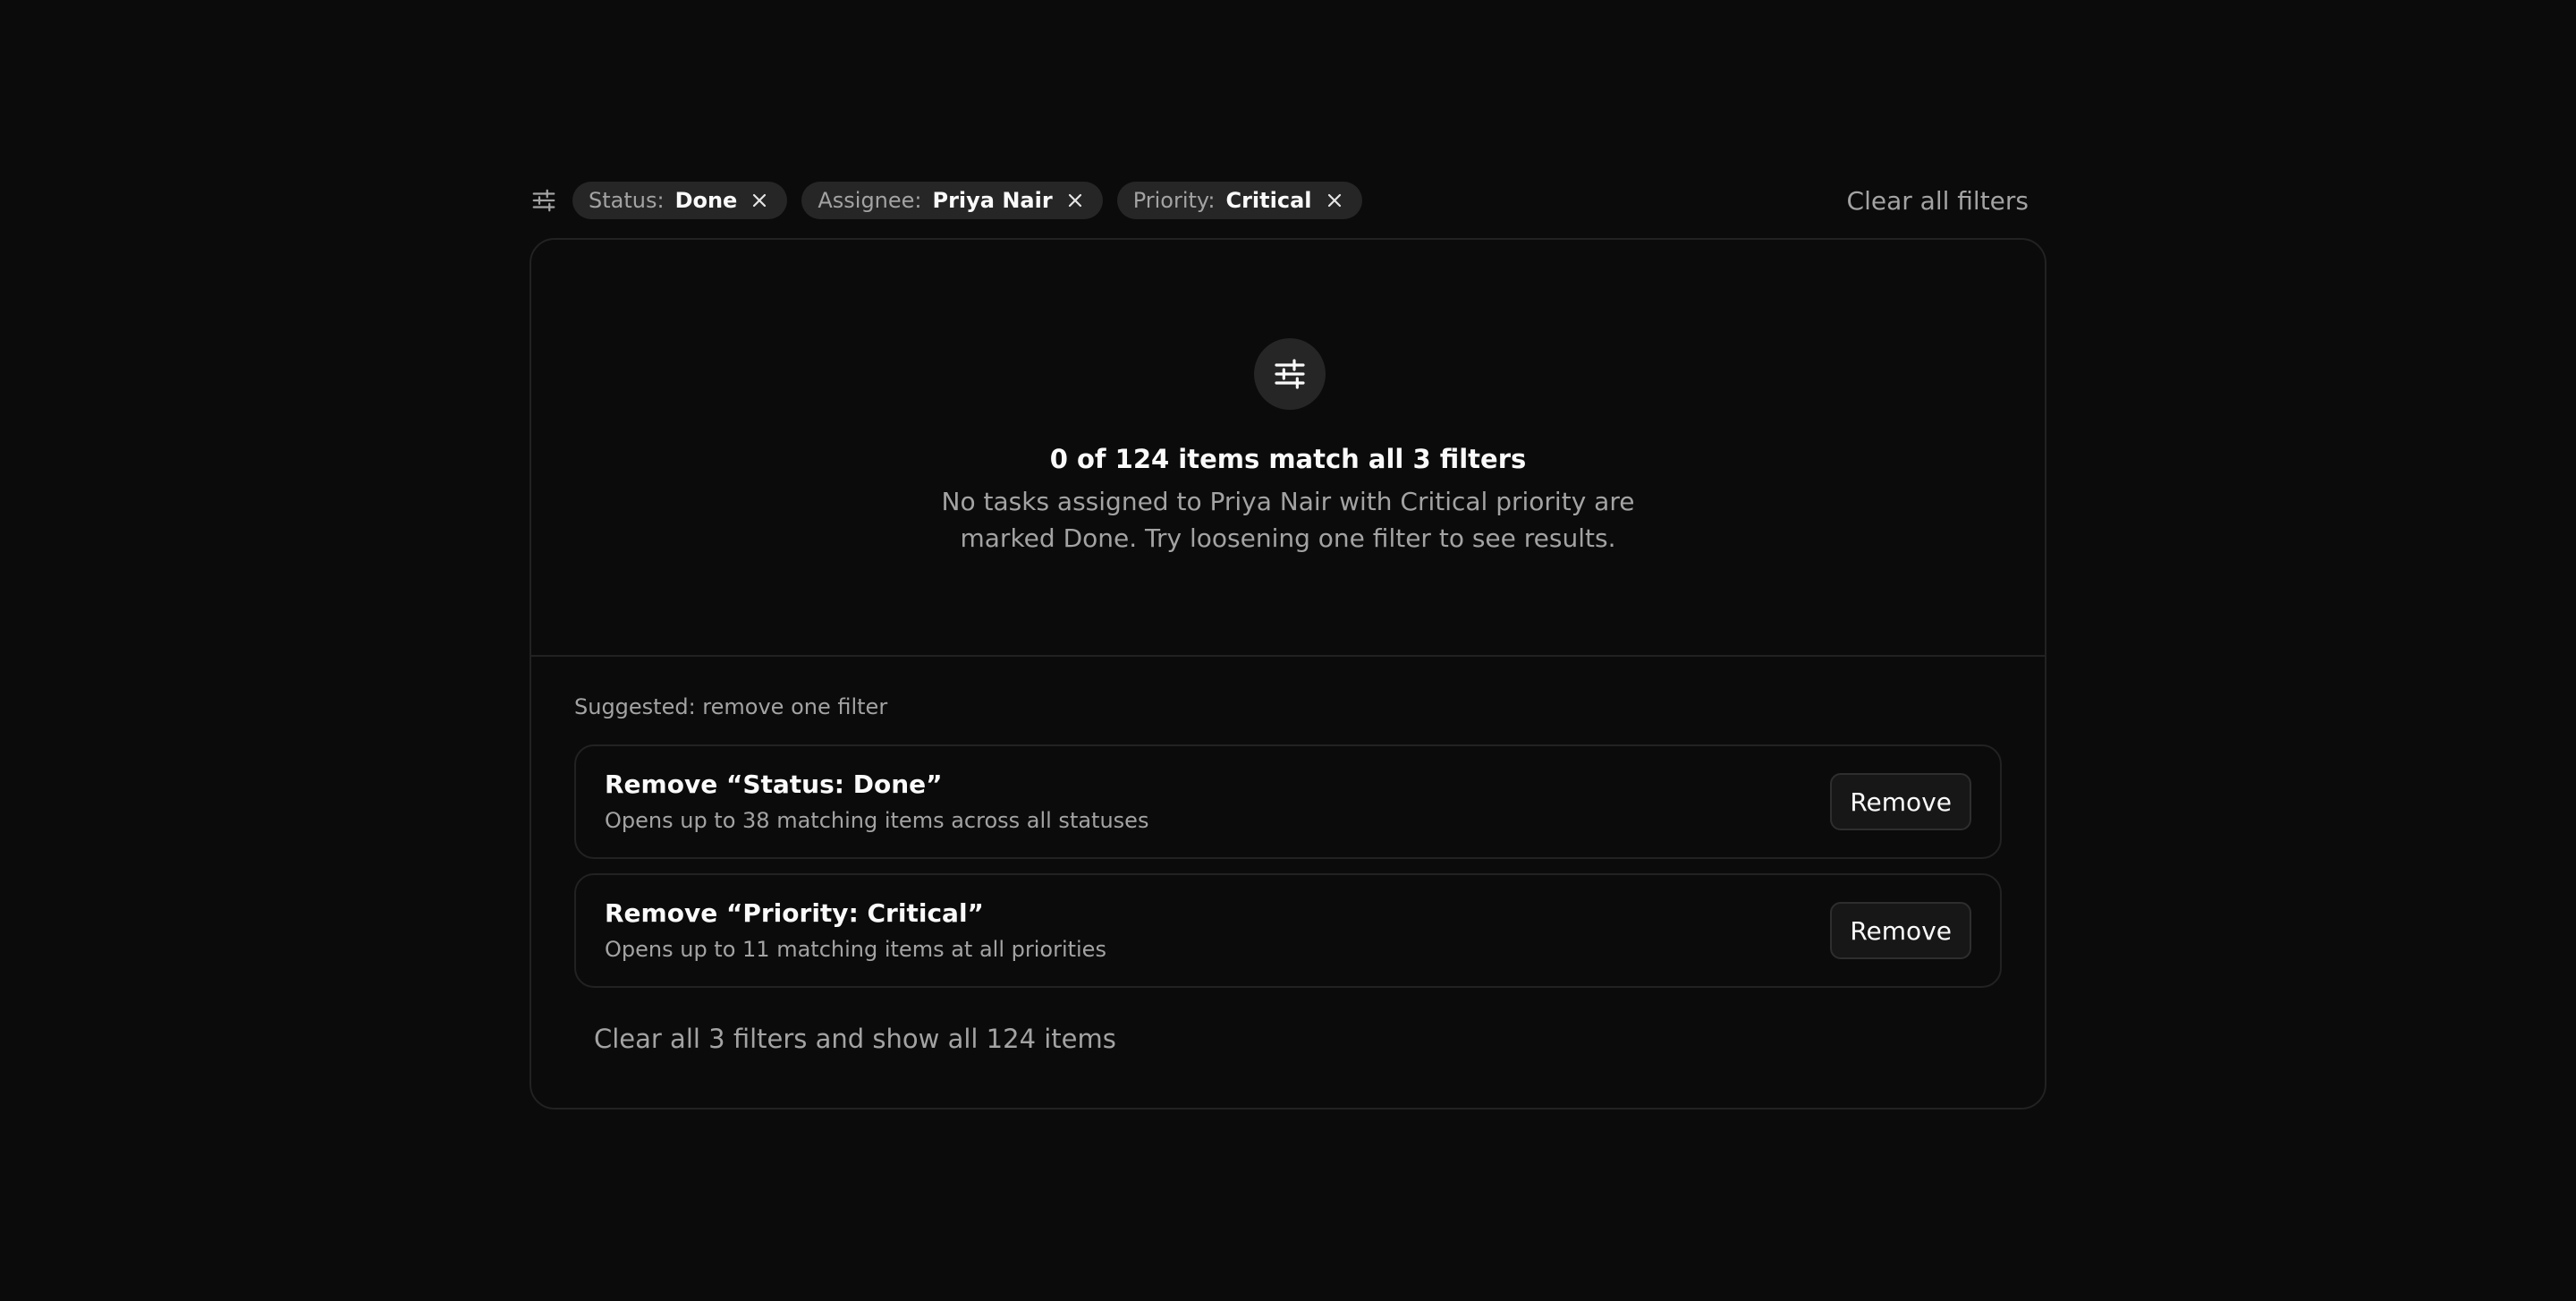 The height and width of the screenshot is (1301, 2576). What do you see at coordinates (731, 706) in the screenshot?
I see `suggestions-label: Suggested: remove one filter` at bounding box center [731, 706].